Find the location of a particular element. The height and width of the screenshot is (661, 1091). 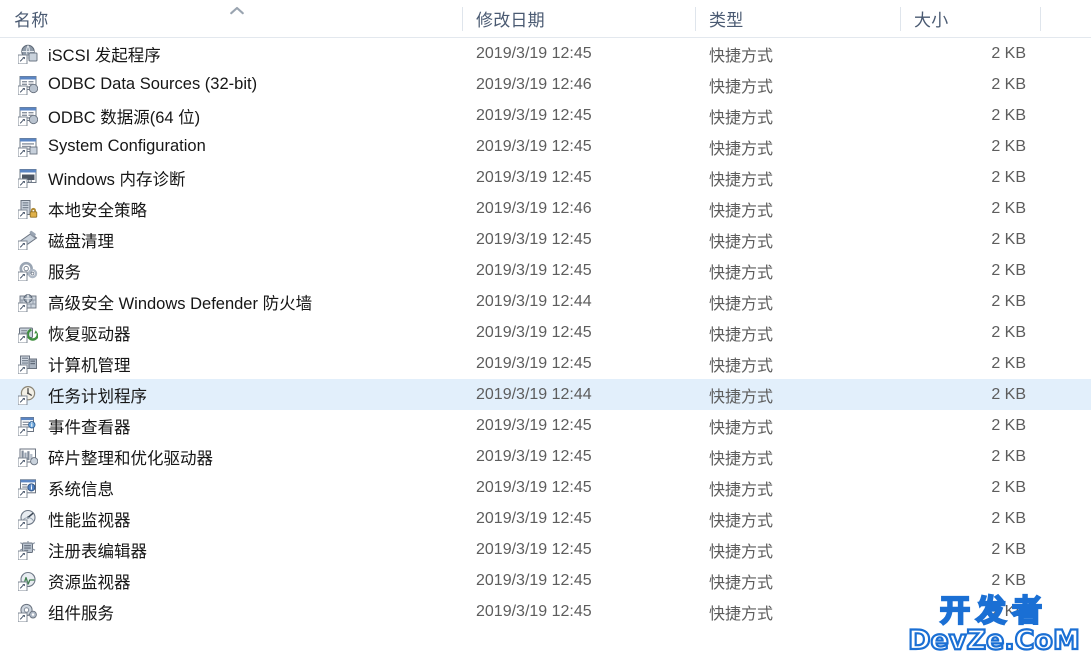

table-row: 注册表编辑器 2019/3/19 12:45 快捷方式 2 KB is located at coordinates (545, 549).